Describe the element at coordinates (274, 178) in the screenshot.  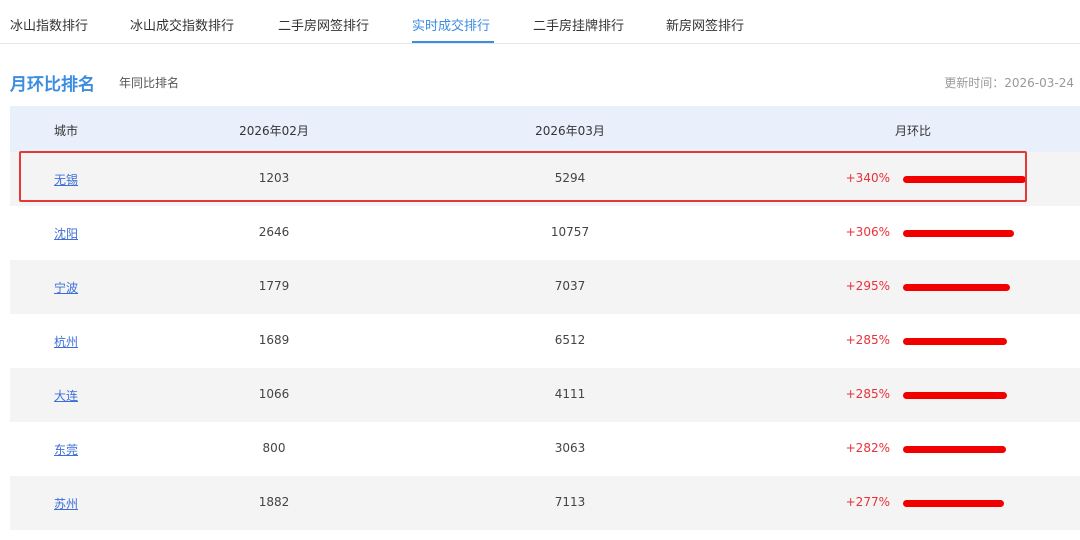
I see `feb-value: 1203` at that location.